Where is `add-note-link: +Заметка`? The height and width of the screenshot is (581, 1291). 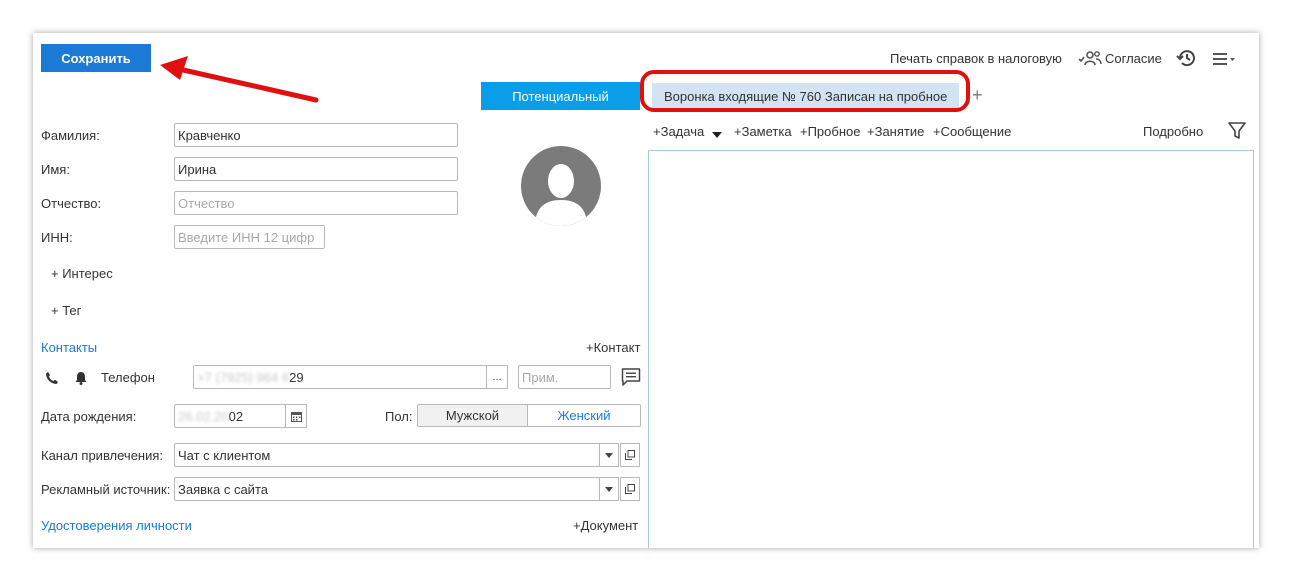 add-note-link: +Заметка is located at coordinates (763, 131).